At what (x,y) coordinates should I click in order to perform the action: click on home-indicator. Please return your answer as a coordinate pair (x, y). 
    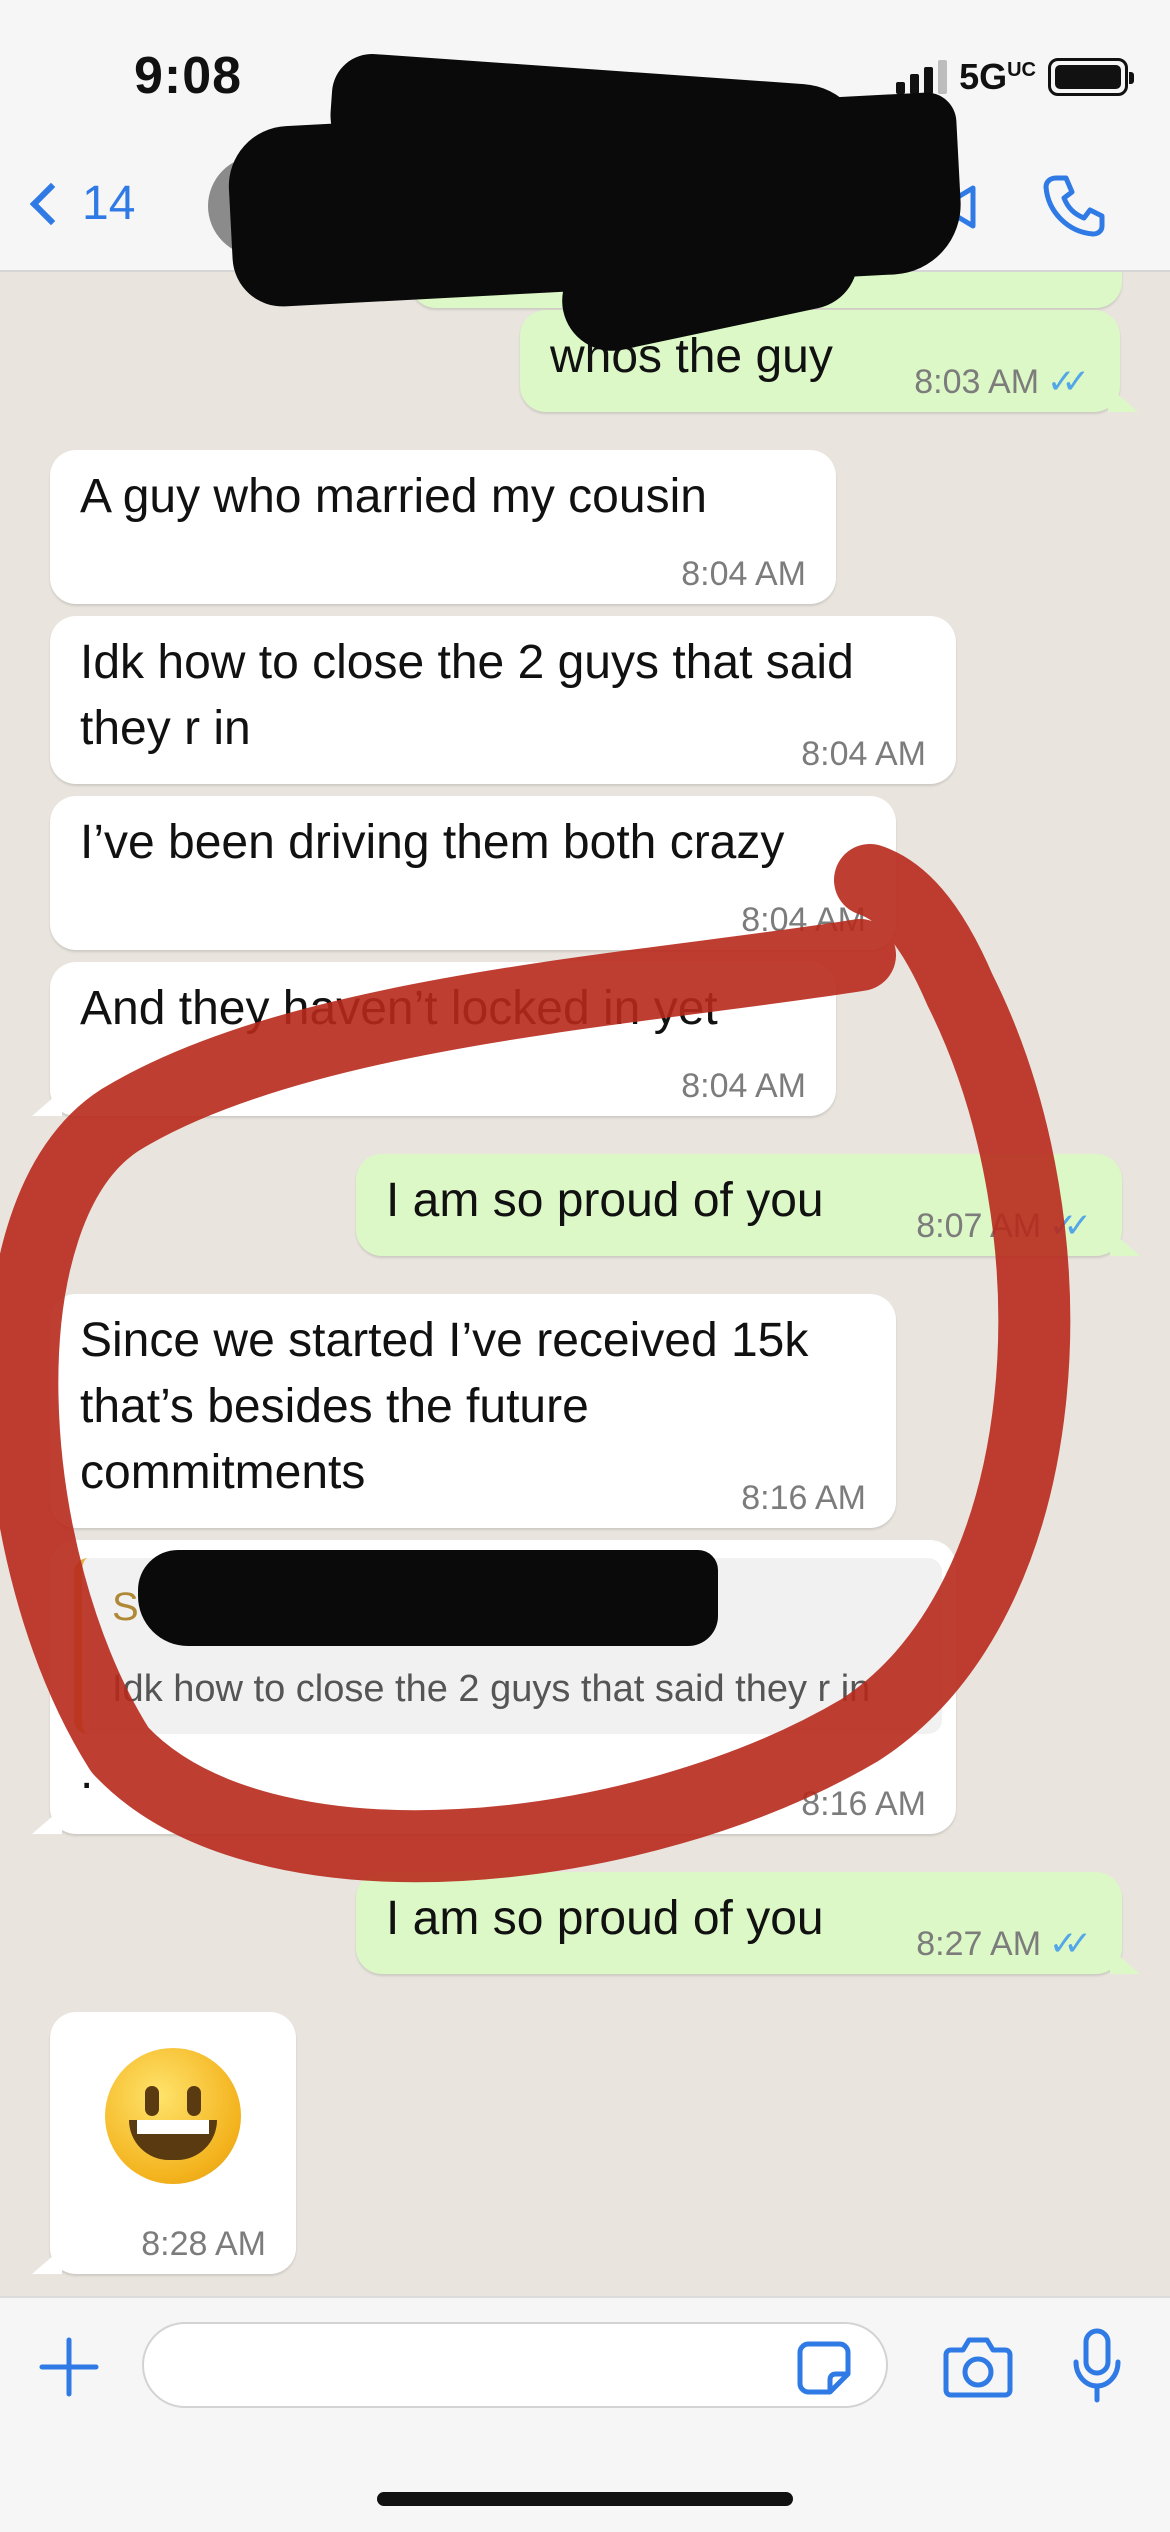
    Looking at the image, I should click on (585, 2499).